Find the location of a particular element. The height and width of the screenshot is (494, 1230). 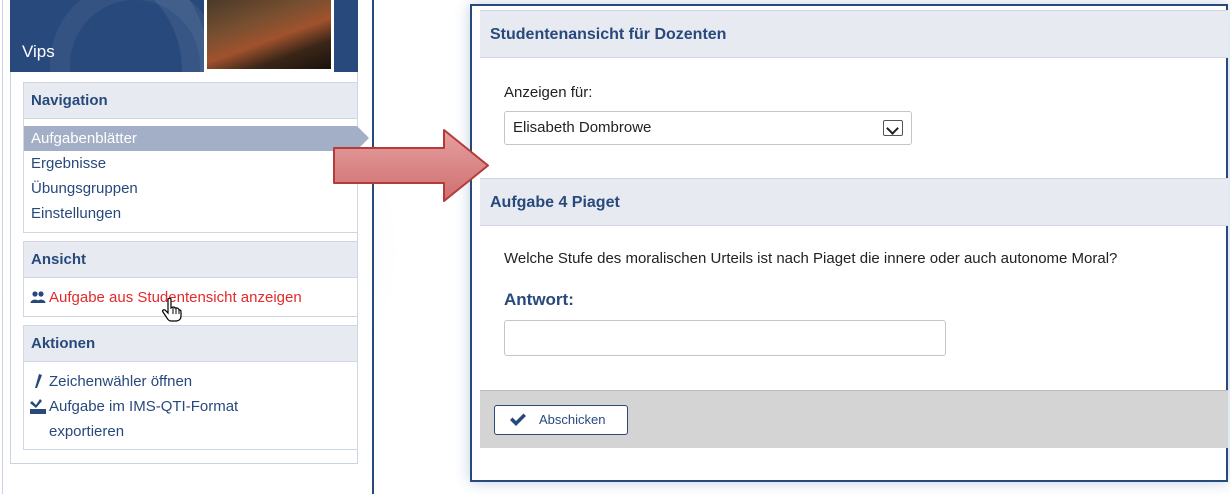

sidebar-header: Vips is located at coordinates (184, 36).